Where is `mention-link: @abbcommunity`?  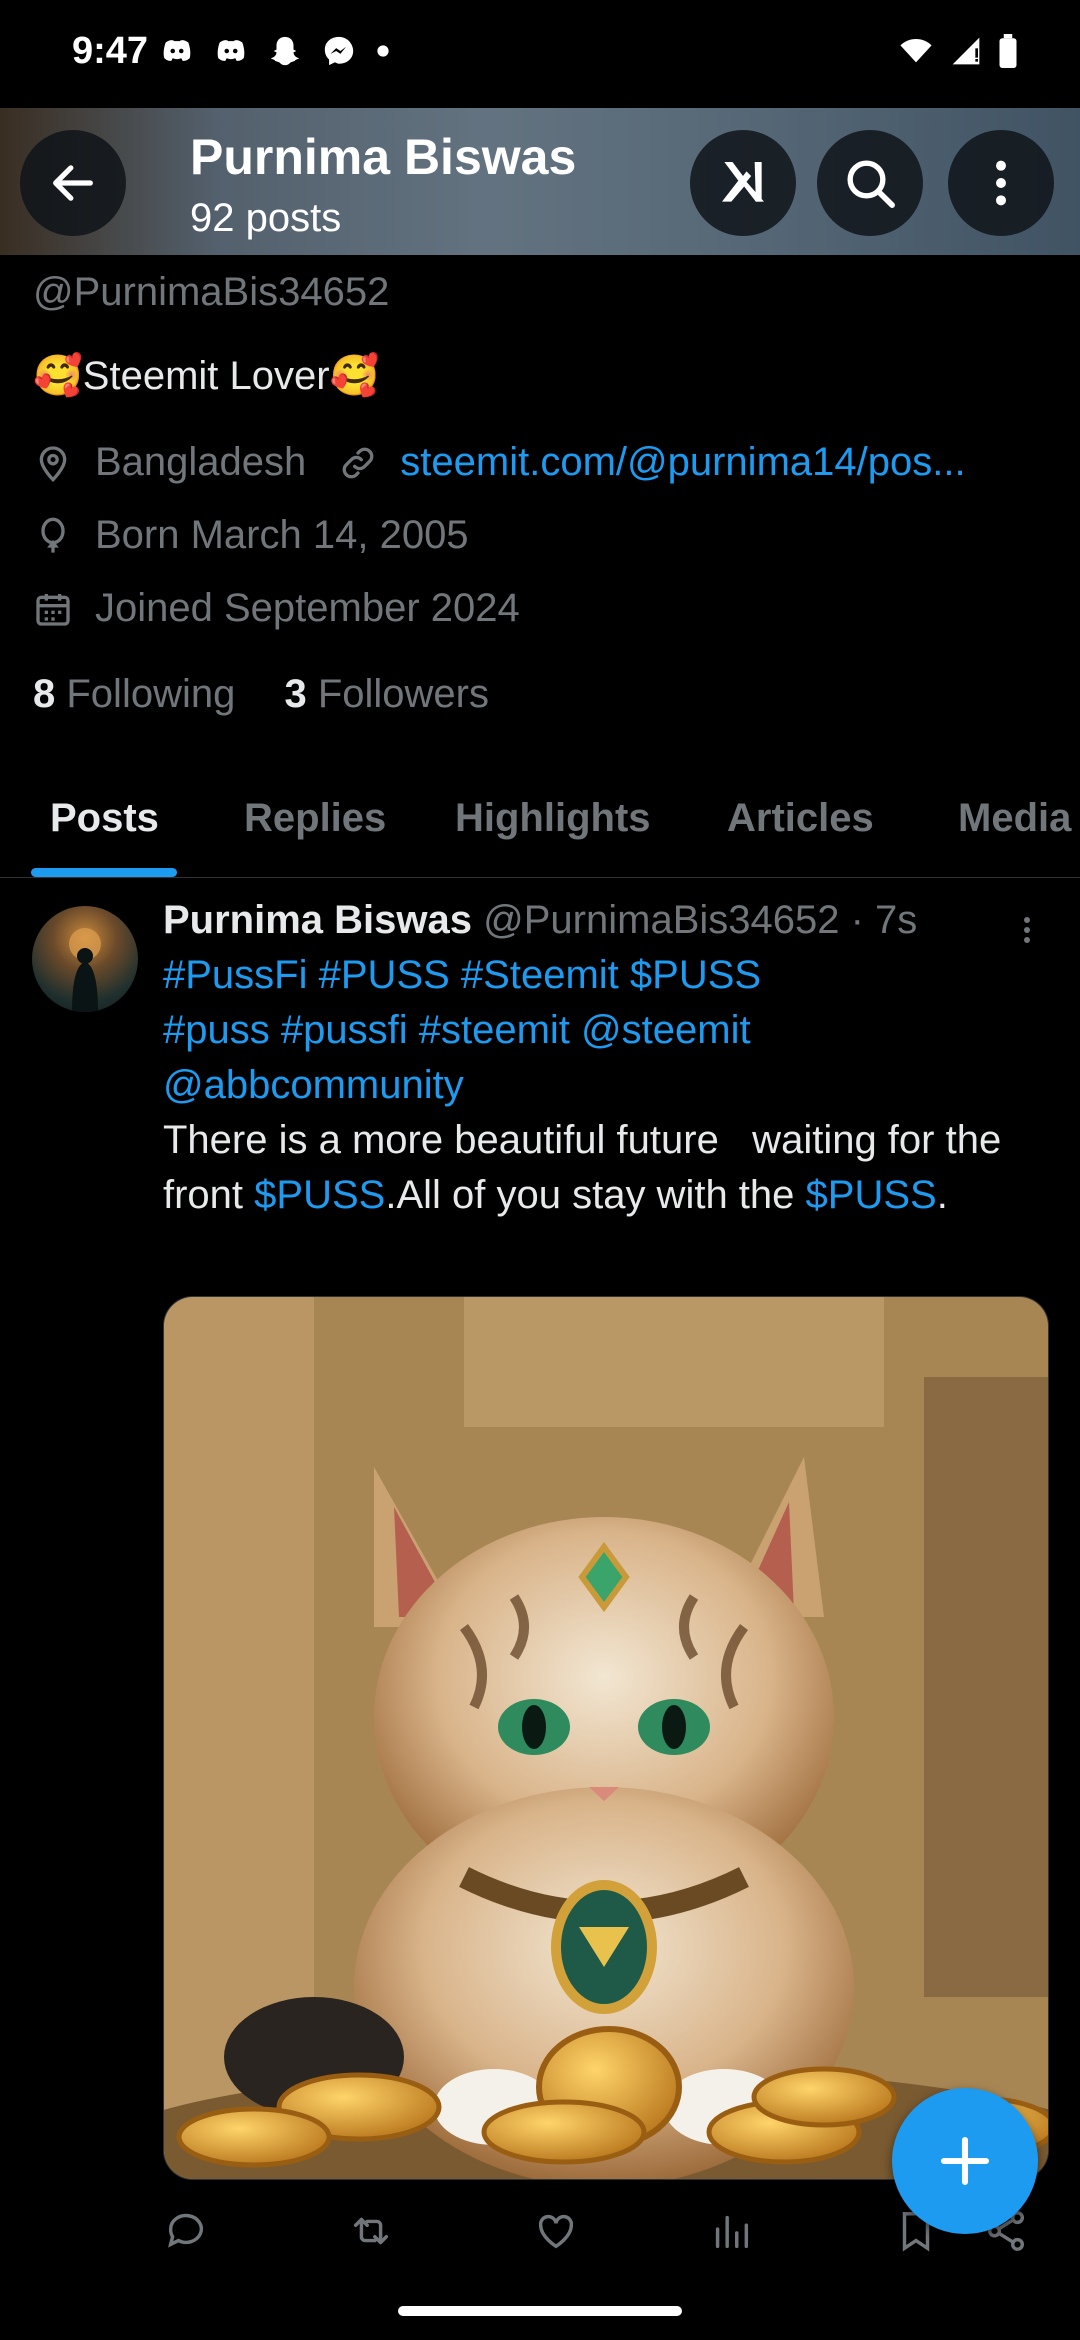 mention-link: @abbcommunity is located at coordinates (313, 1085).